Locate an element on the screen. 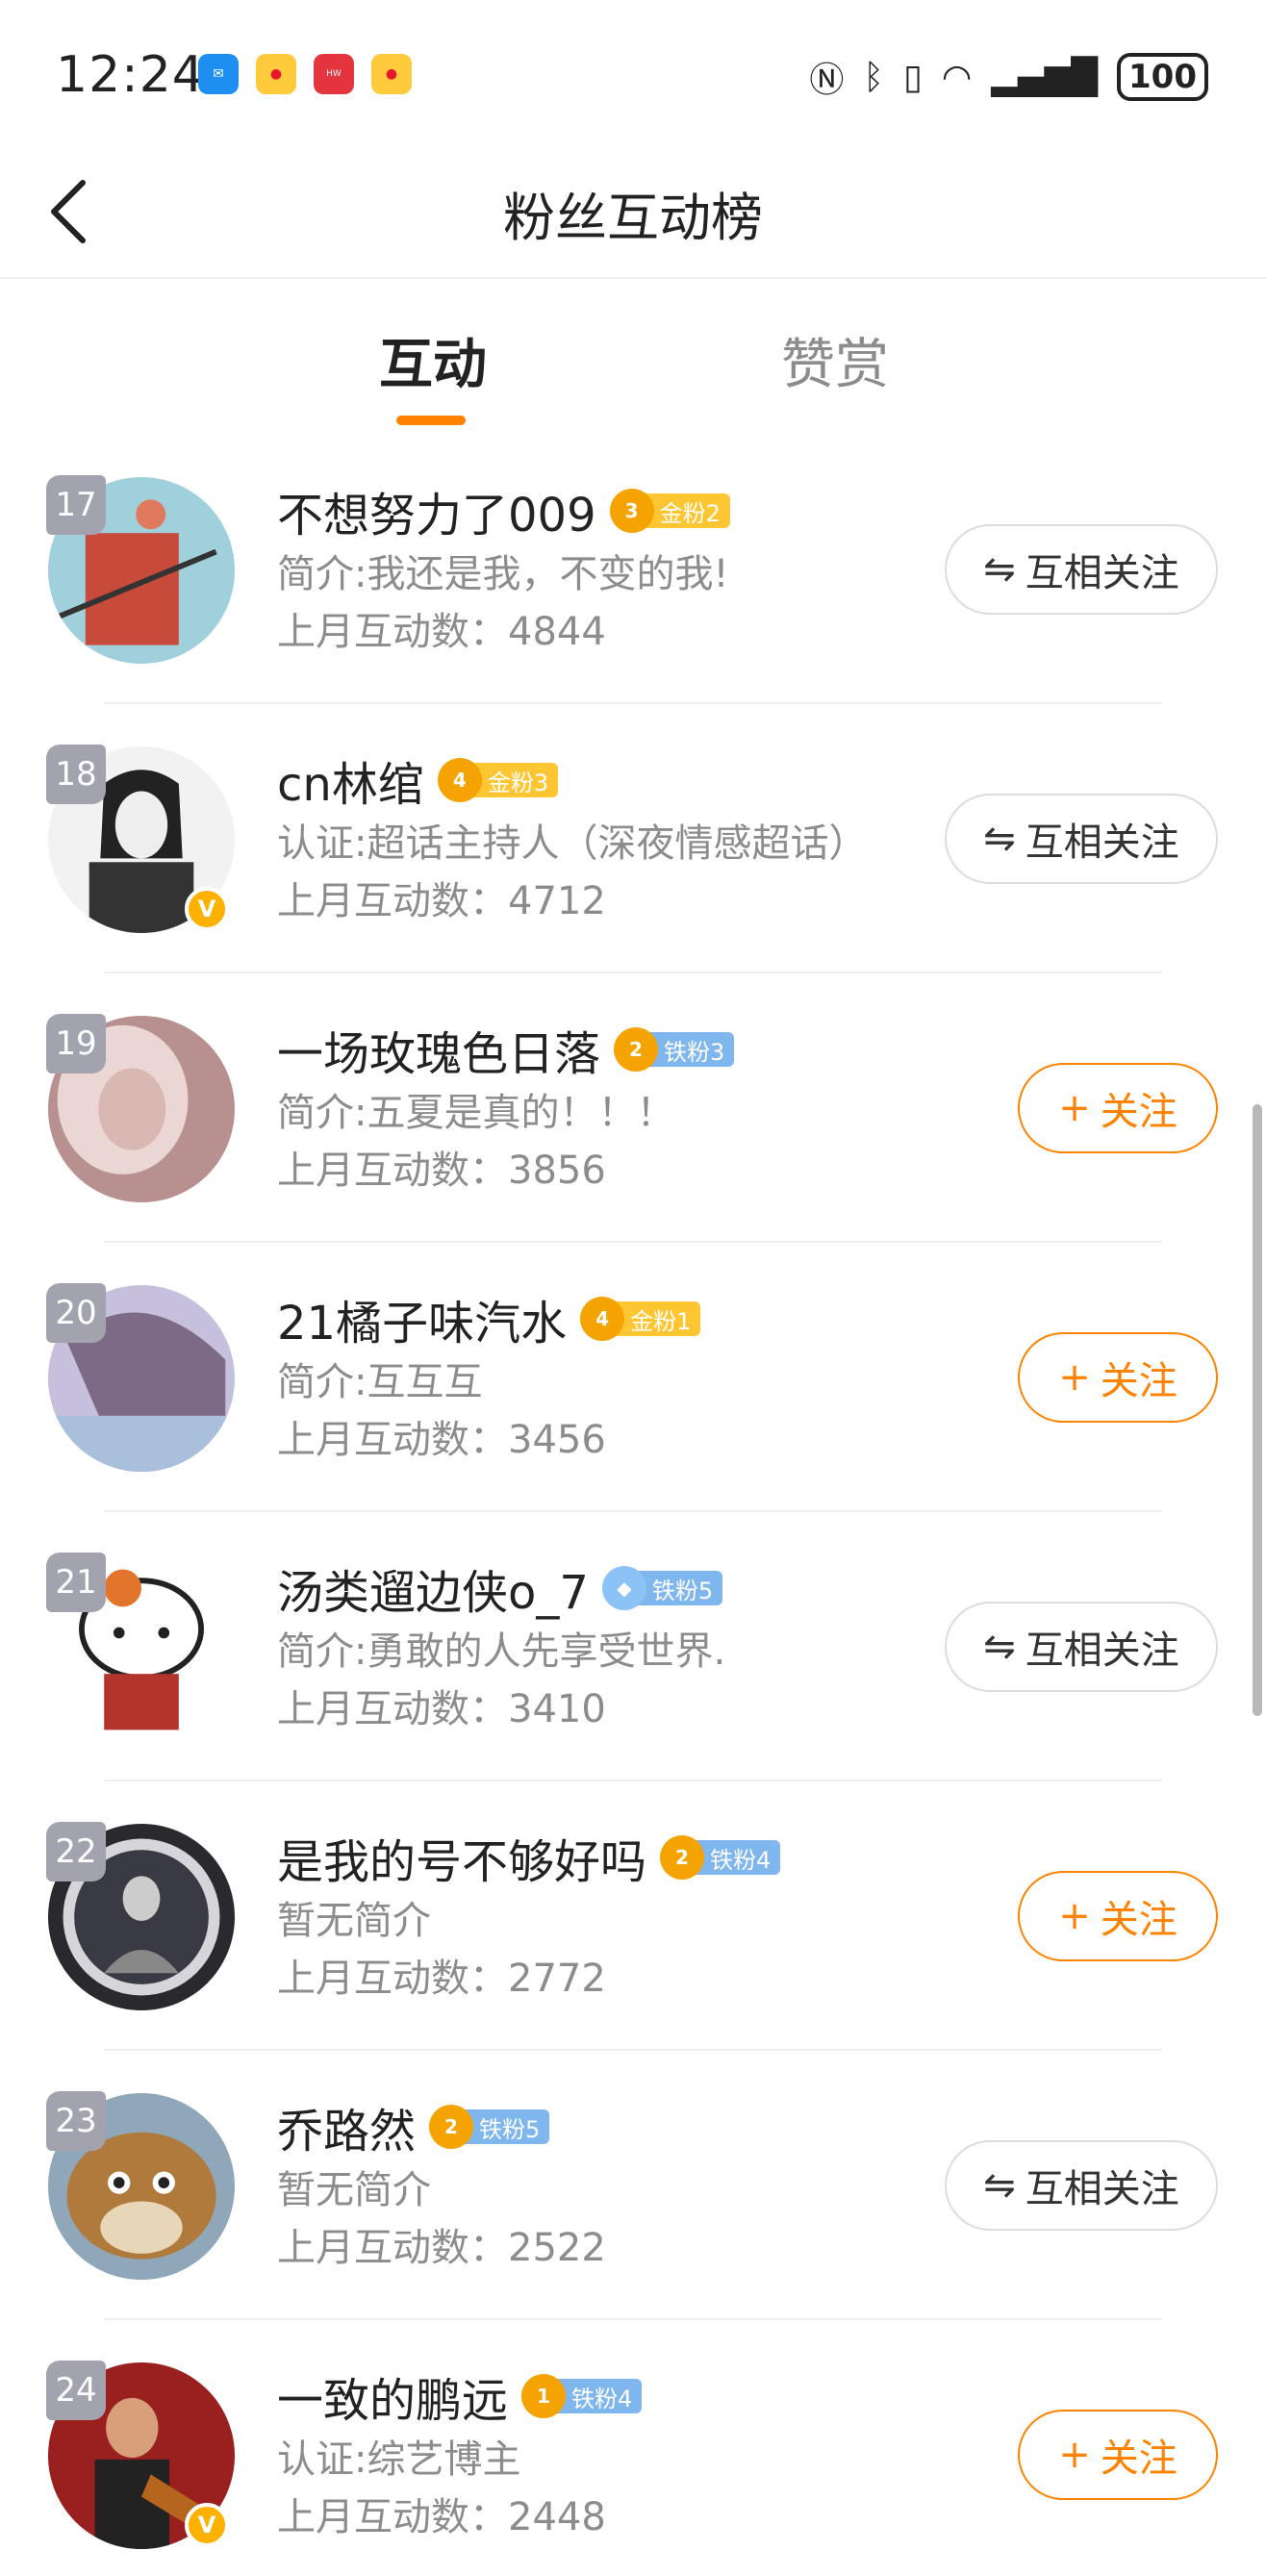 The height and width of the screenshot is (2576, 1266). tab-bar: 互动 赞赏 is located at coordinates (633, 358).